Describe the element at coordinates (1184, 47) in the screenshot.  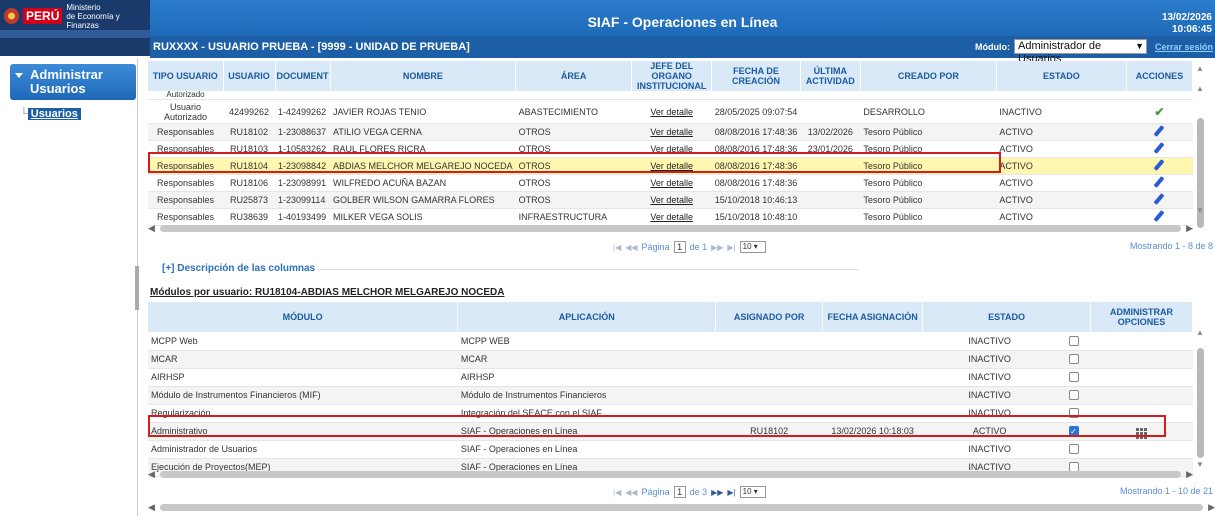
I see `logout-link: Cerrar sesión` at that location.